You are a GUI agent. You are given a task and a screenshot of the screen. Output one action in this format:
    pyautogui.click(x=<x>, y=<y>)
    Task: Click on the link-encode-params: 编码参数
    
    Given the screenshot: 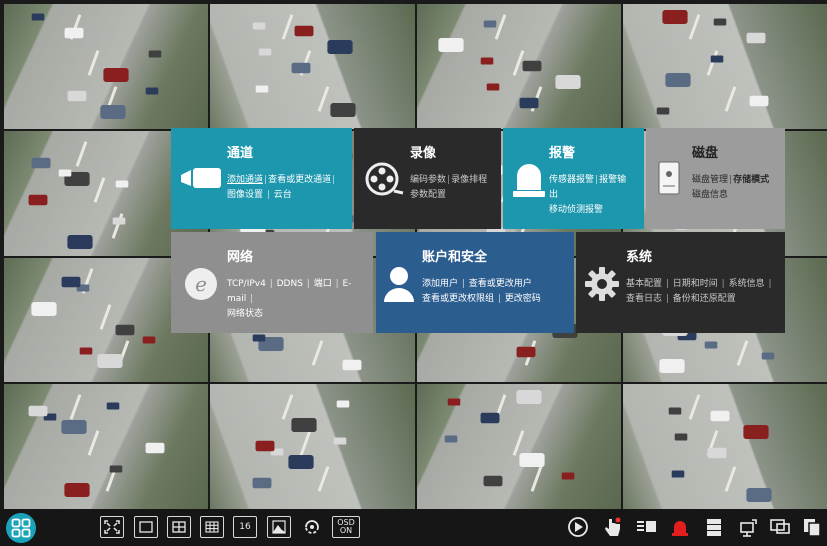 What is the action you would take?
    pyautogui.click(x=428, y=180)
    